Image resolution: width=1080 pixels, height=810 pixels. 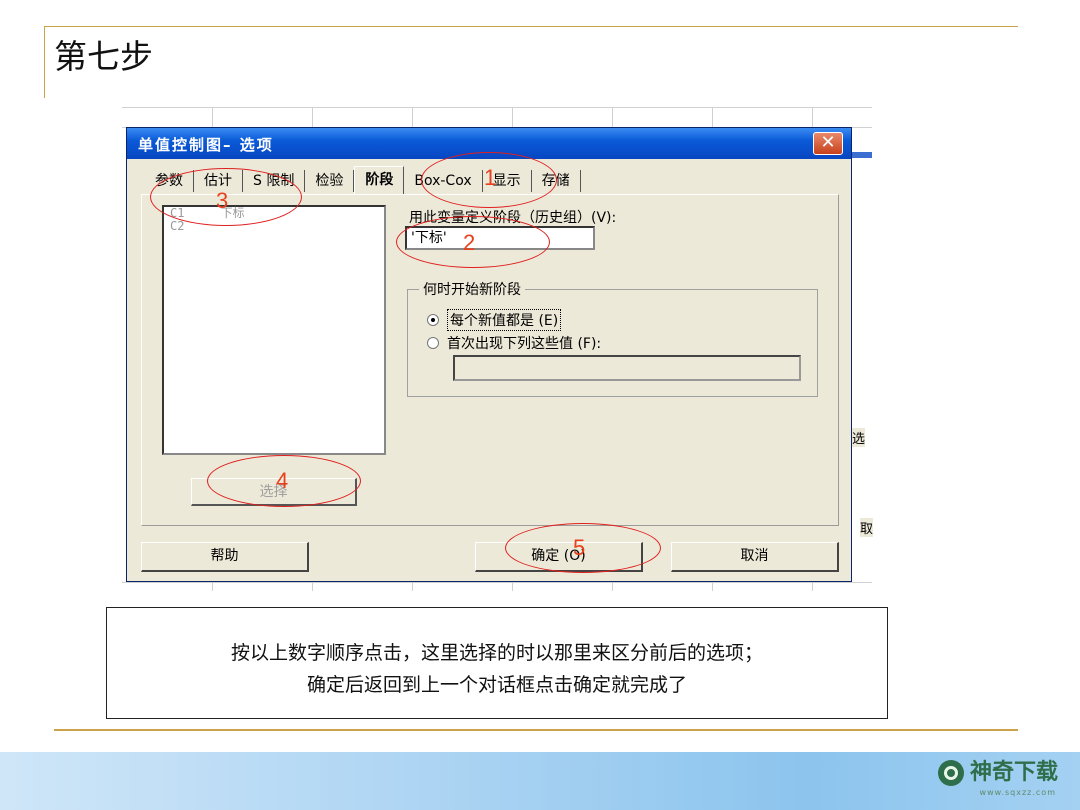 What do you see at coordinates (225, 557) in the screenshot?
I see `help-button: 帮助` at bounding box center [225, 557].